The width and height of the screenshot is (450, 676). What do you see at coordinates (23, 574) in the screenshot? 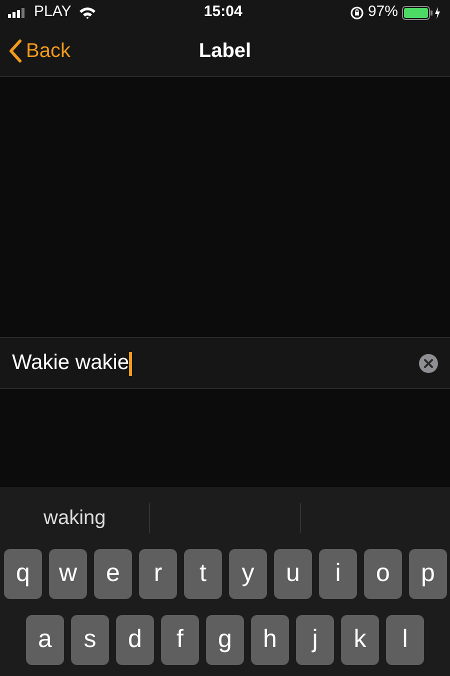
I see `keyboard-key: q` at bounding box center [23, 574].